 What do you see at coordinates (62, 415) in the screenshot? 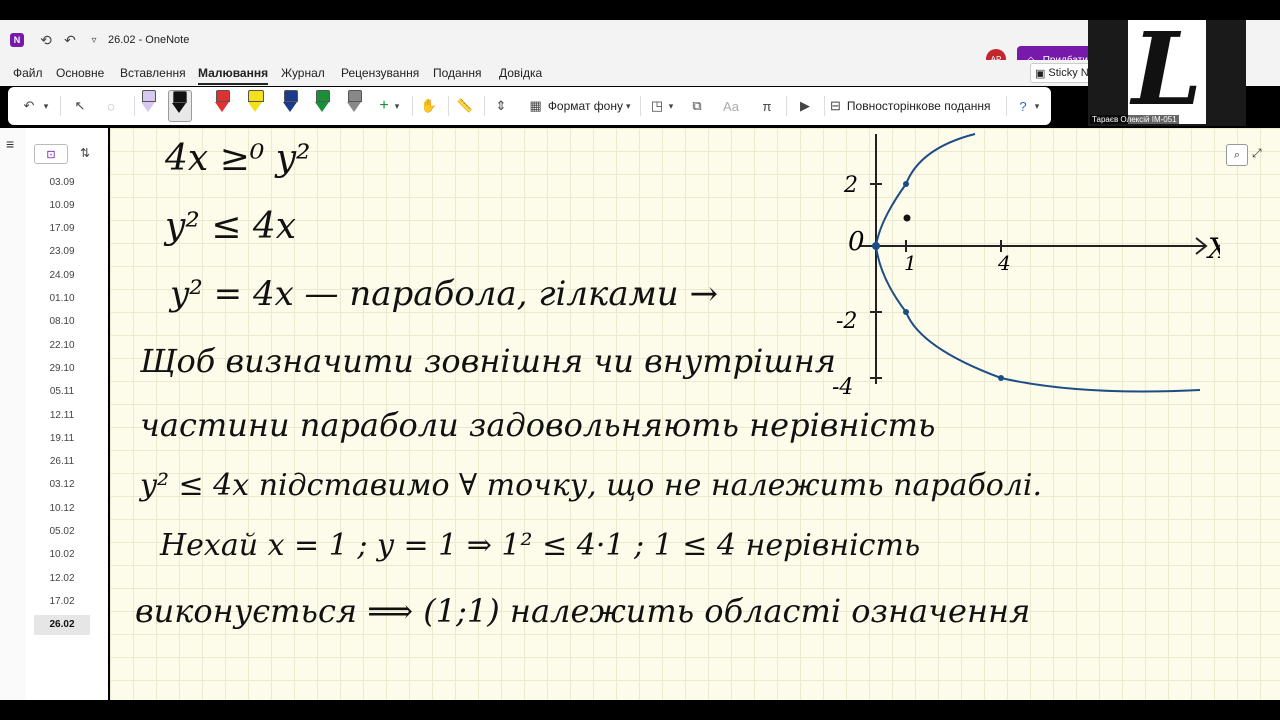
I see `page-item: 12.11` at bounding box center [62, 415].